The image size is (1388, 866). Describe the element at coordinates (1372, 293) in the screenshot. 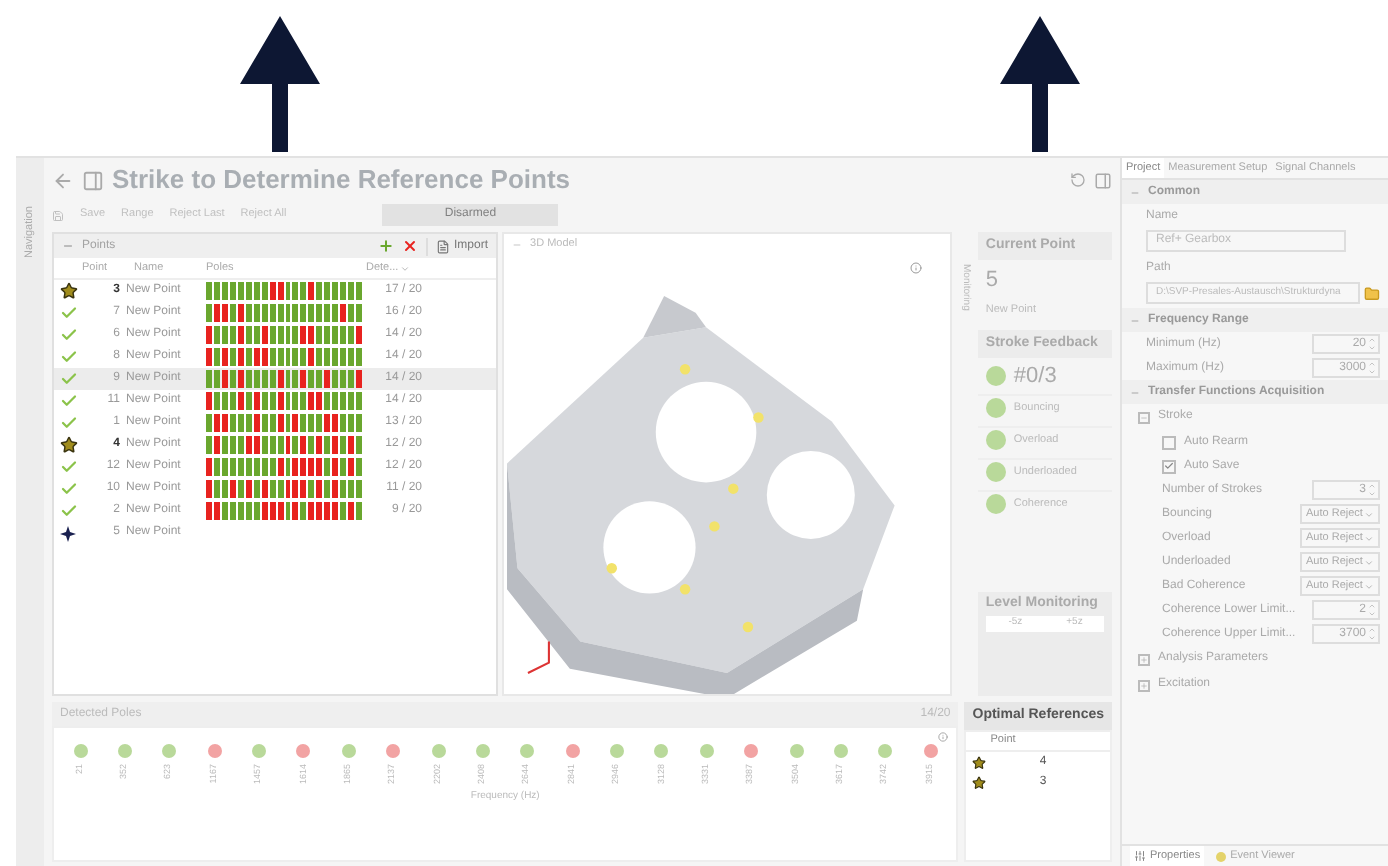

I see `folder-icon` at that location.